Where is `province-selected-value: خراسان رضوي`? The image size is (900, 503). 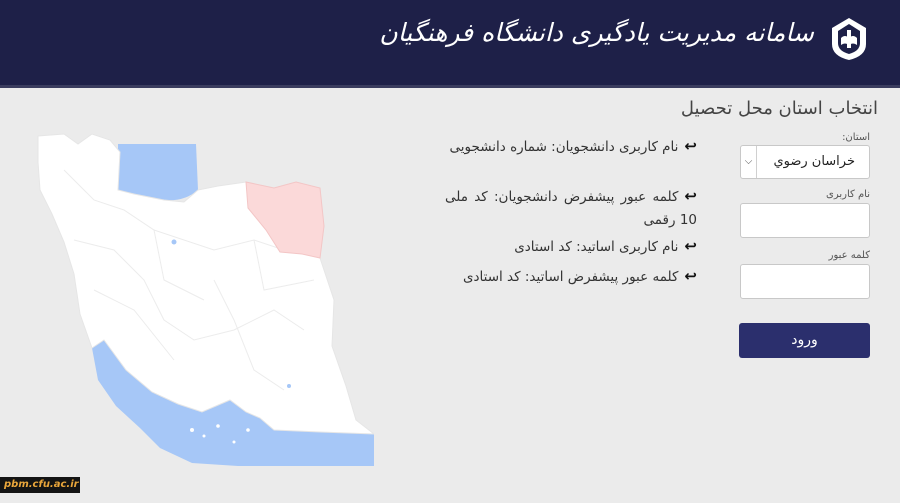 province-selected-value: خراسان رضوي is located at coordinates (814, 161).